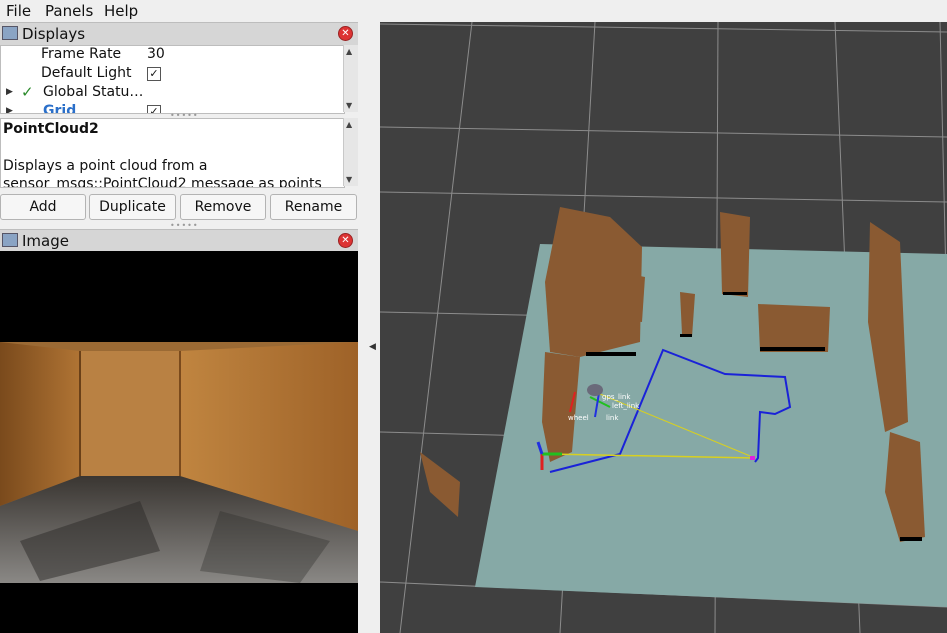 This screenshot has height=633, width=947. I want to click on frame-rate-value: 30, so click(156, 54).